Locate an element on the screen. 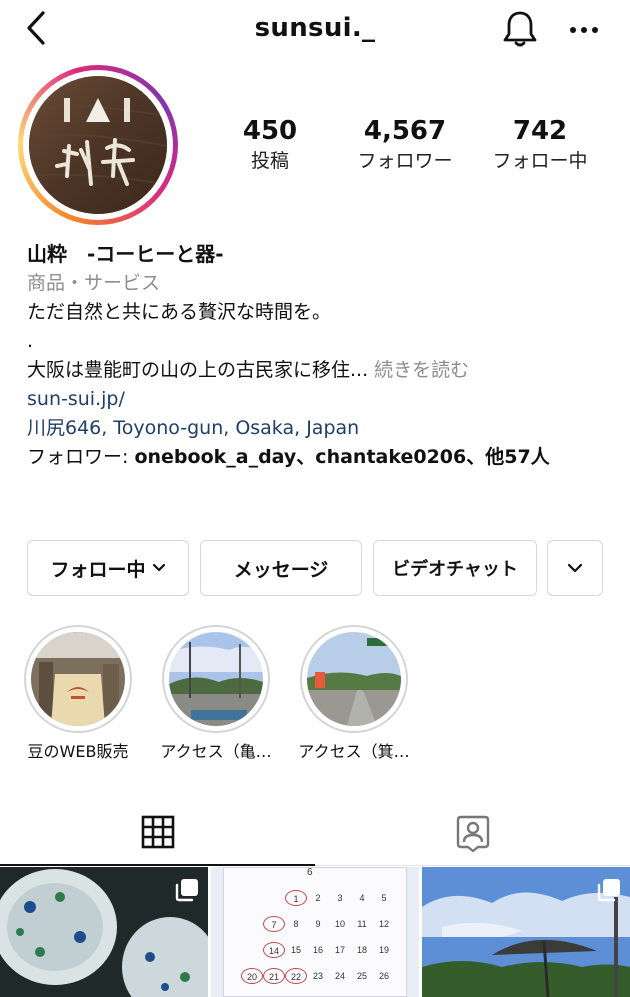  calendar-day: 21 is located at coordinates (274, 976).